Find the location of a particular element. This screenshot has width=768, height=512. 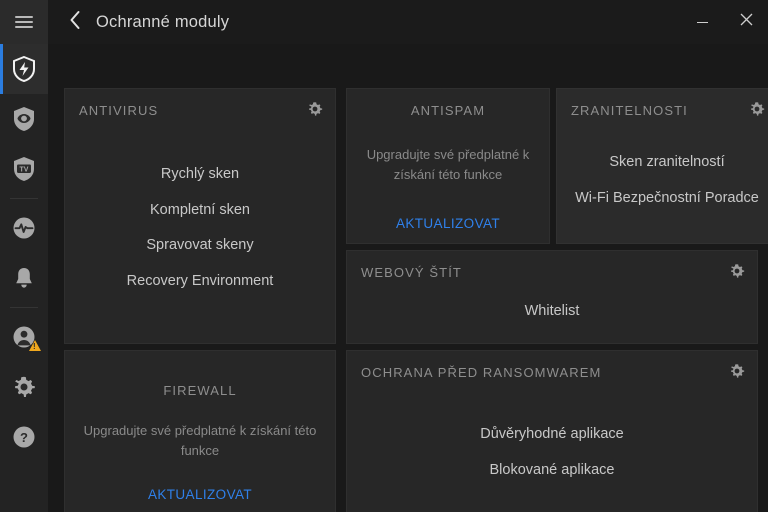

antispam-upgrade-button: AKTUALIZOVAT is located at coordinates (448, 223).